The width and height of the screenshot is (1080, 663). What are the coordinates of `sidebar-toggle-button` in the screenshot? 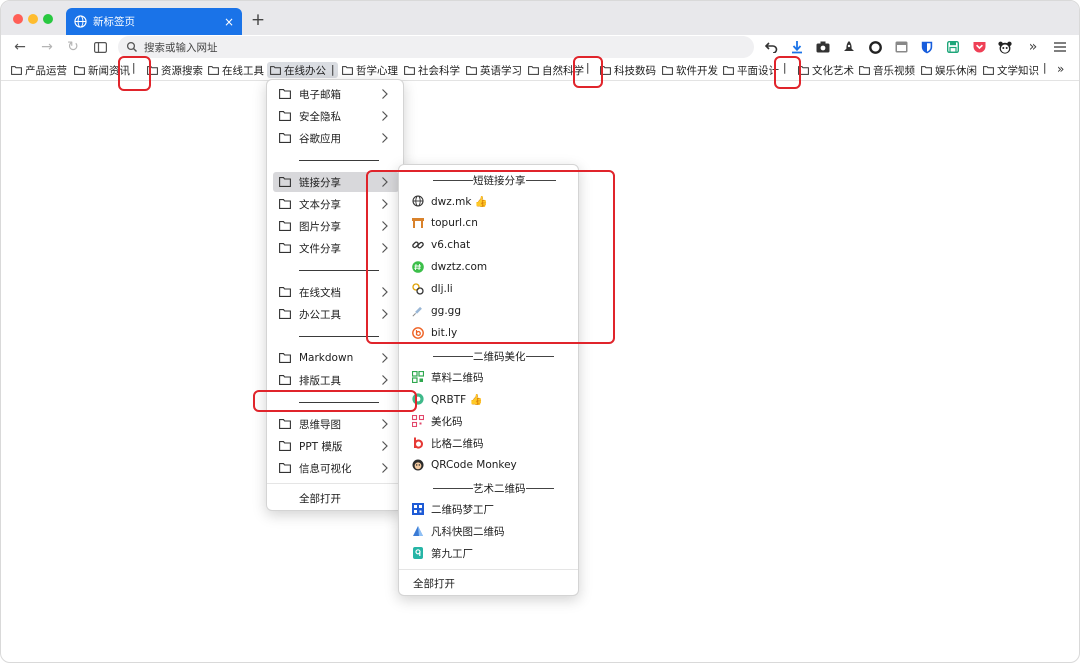 It's located at (100, 47).